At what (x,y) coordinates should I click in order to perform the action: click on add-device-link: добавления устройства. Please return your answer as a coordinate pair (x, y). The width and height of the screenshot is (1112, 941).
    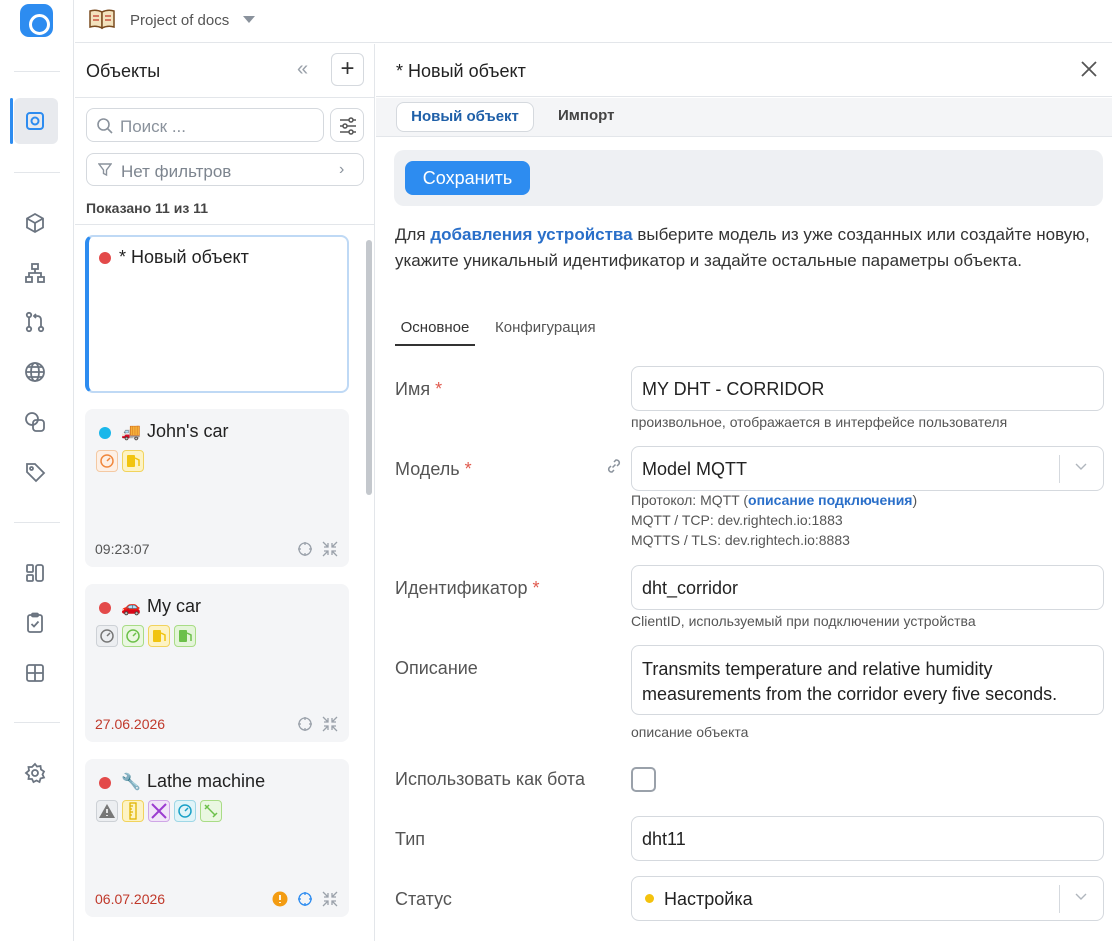
    Looking at the image, I should click on (531, 234).